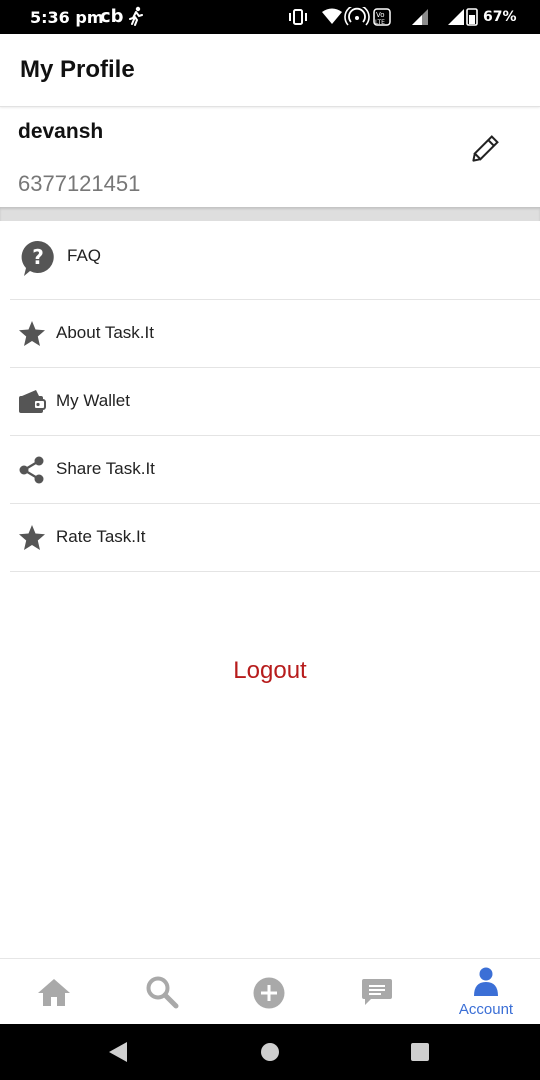 This screenshot has height=1080, width=540. What do you see at coordinates (84, 255) in the screenshot?
I see `menu-item-label: FAQ` at bounding box center [84, 255].